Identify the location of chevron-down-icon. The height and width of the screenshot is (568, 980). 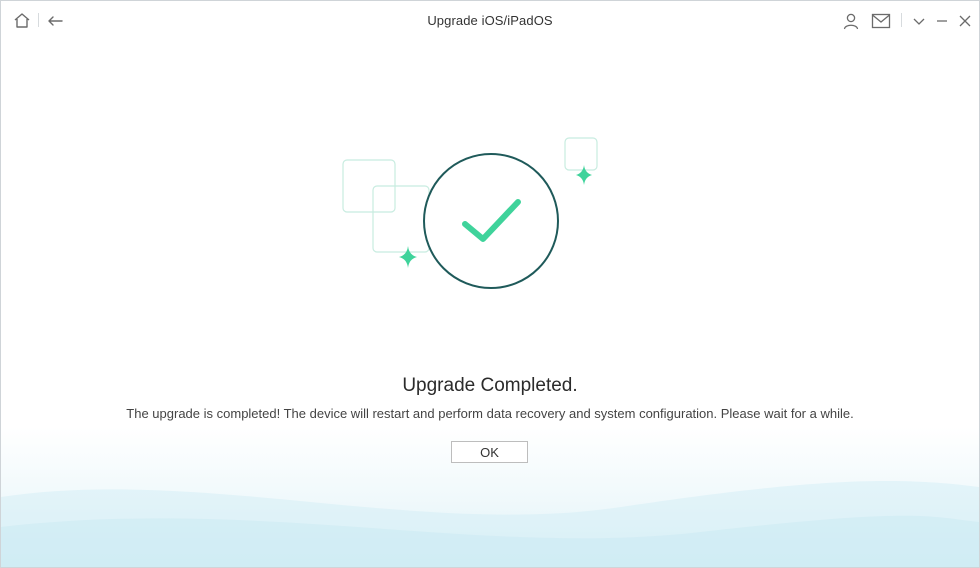
(919, 21).